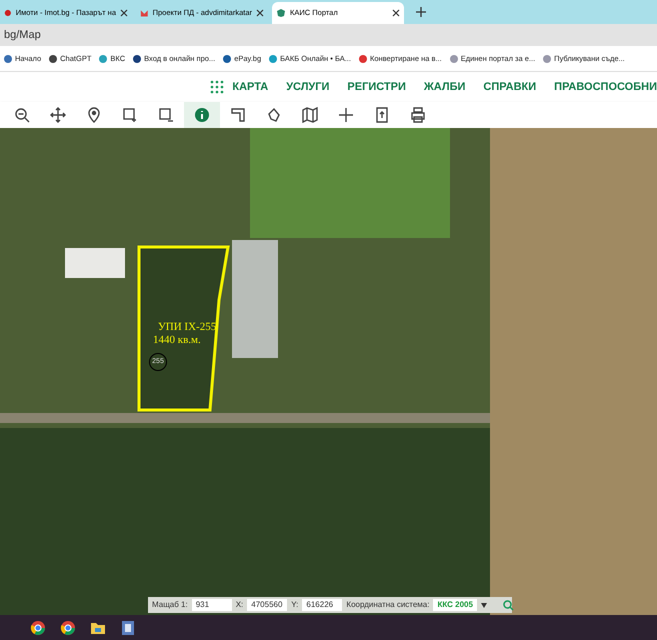 This screenshot has width=657, height=640. What do you see at coordinates (130, 115) in the screenshot?
I see `rectangle-plus-icon` at bounding box center [130, 115].